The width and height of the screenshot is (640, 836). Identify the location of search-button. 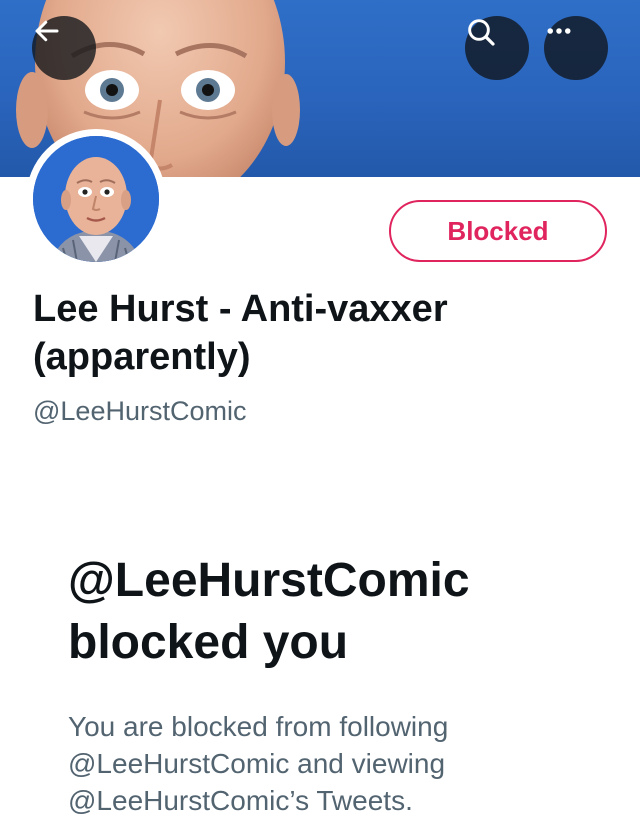
(497, 48).